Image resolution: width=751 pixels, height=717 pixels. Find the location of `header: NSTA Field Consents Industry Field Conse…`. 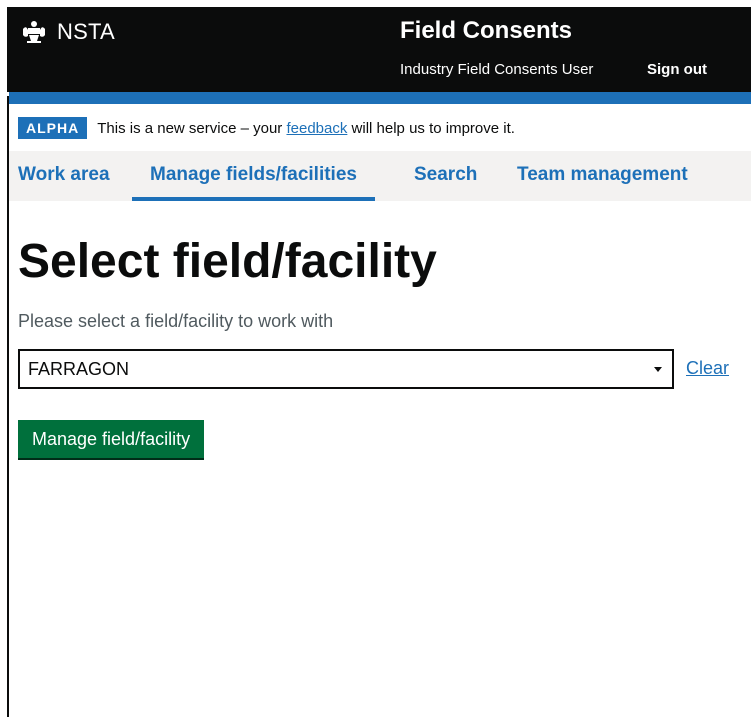

header: NSTA Field Consents Industry Field Conse… is located at coordinates (379, 49).